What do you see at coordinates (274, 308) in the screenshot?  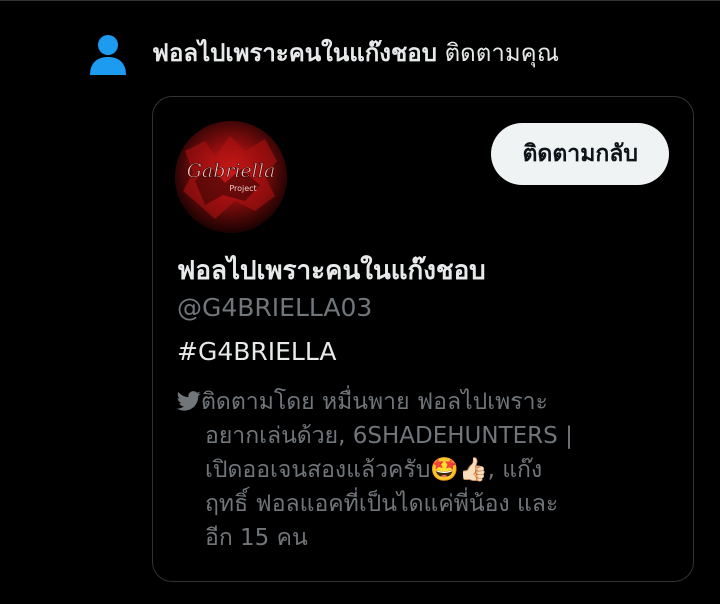 I see `profile-handle: @G4BRIELLA03` at bounding box center [274, 308].